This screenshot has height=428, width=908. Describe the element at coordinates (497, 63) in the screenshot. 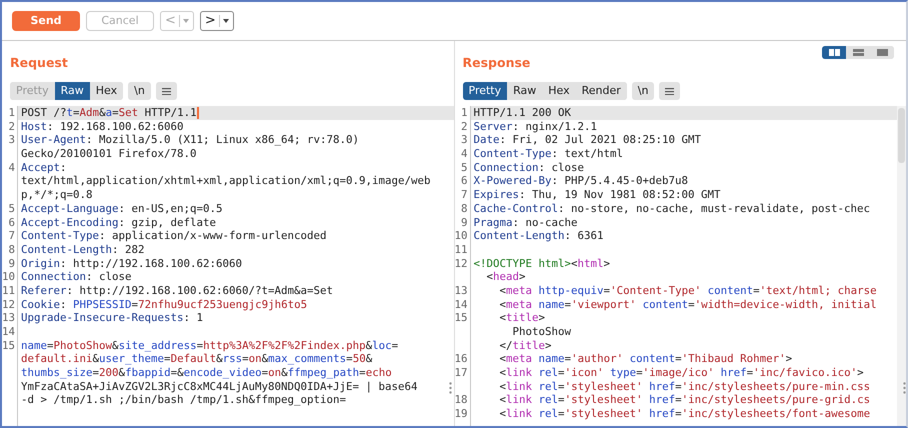

I see `response-title: Response` at that location.